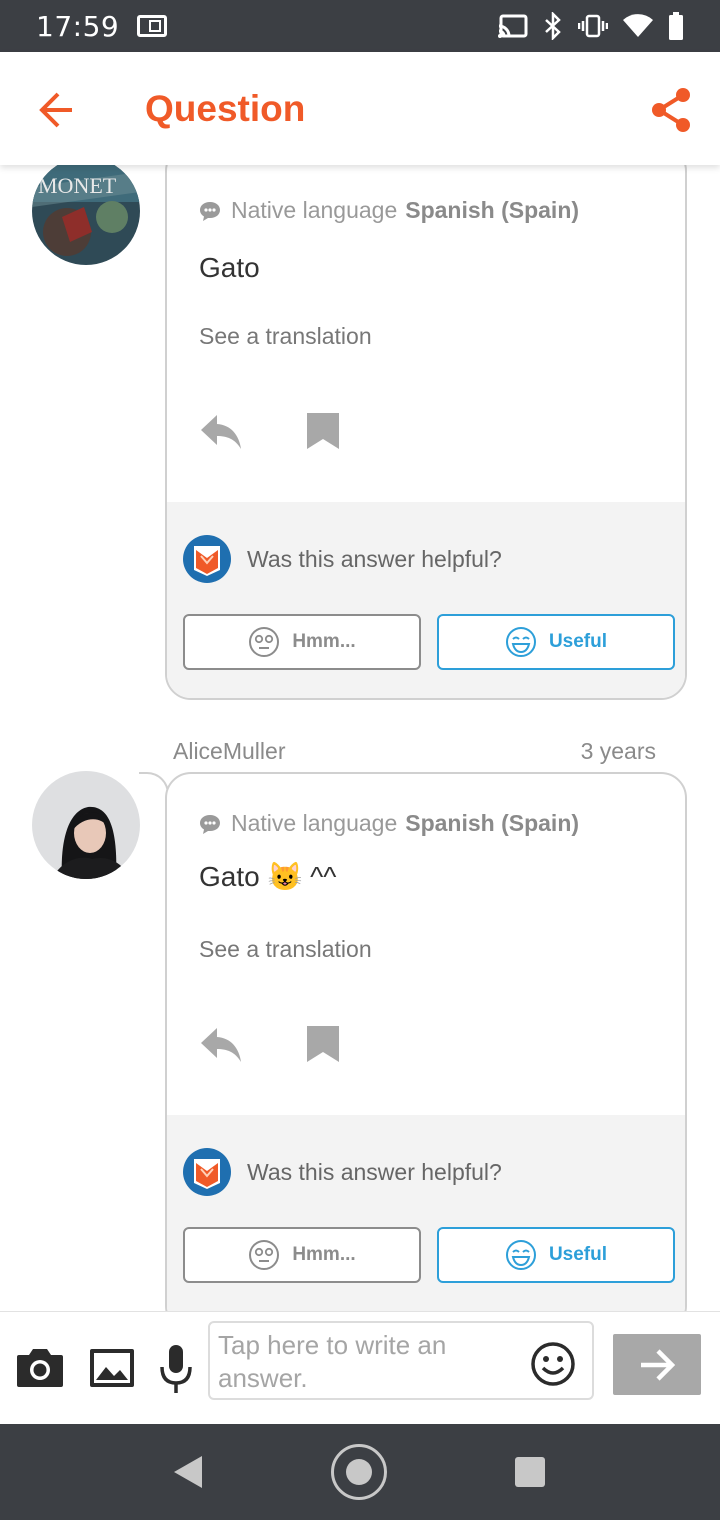  Describe the element at coordinates (176, 1369) in the screenshot. I see `microphone-icon` at that location.